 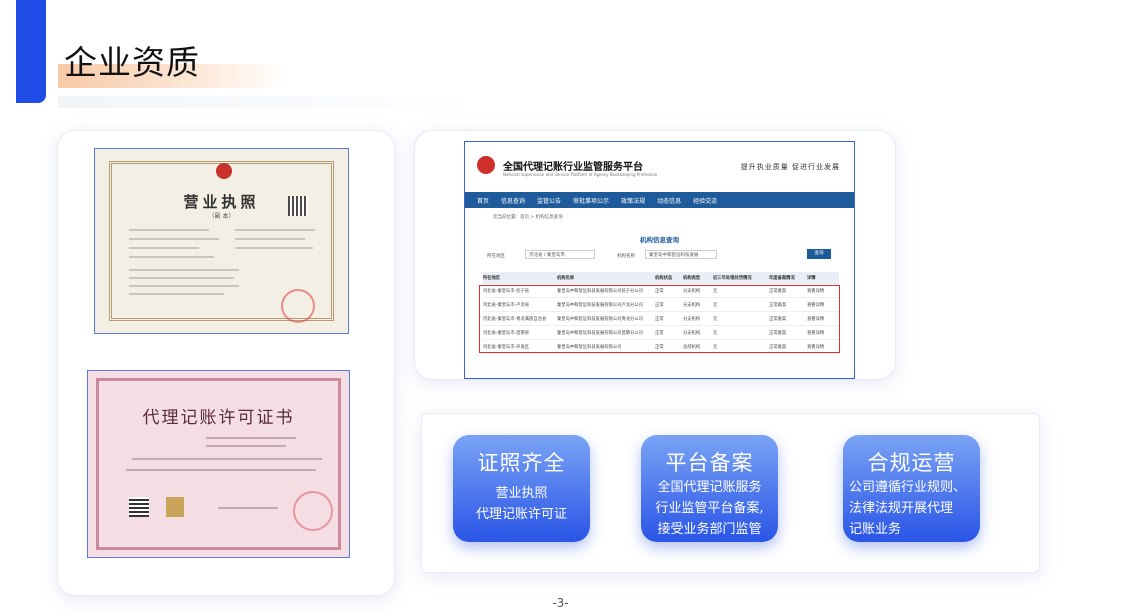 I want to click on col-filing: 年度备案情况, so click(x=782, y=278).